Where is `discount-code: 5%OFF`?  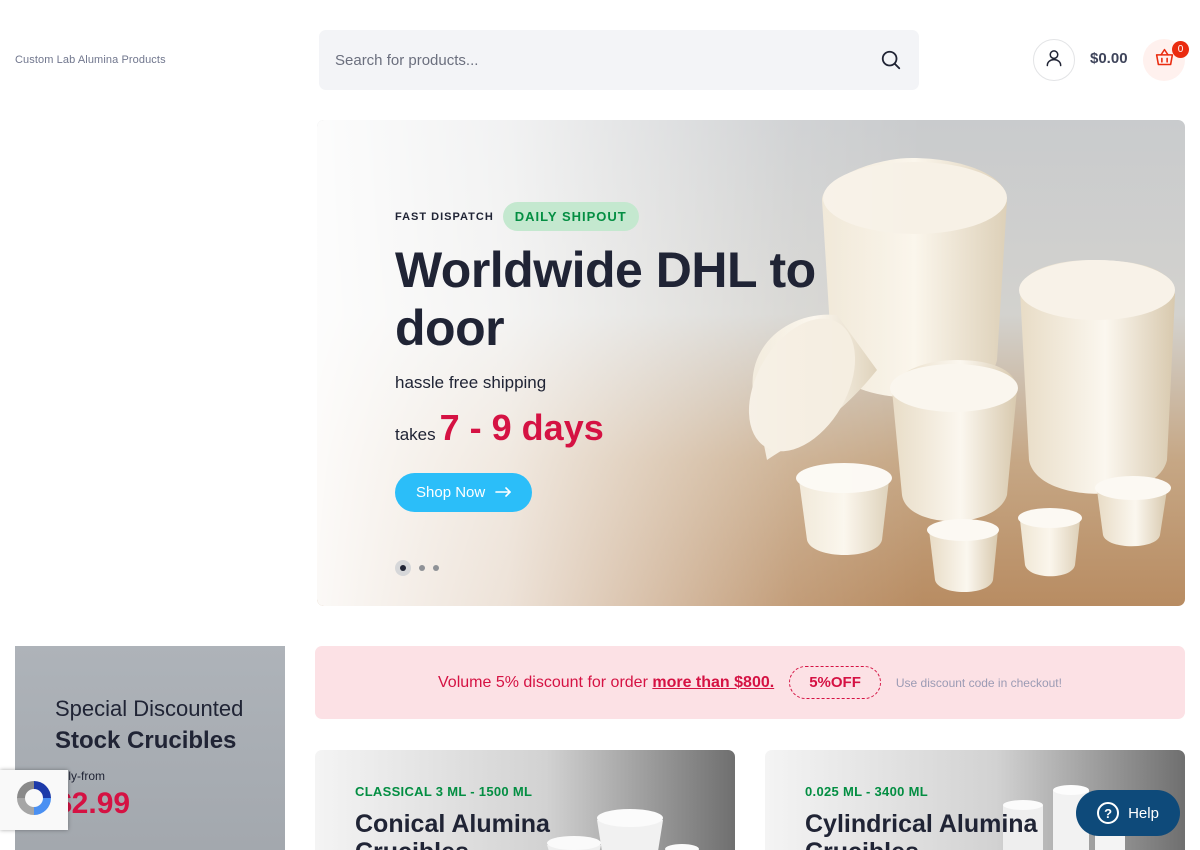
discount-code: 5%OFF is located at coordinates (835, 682).